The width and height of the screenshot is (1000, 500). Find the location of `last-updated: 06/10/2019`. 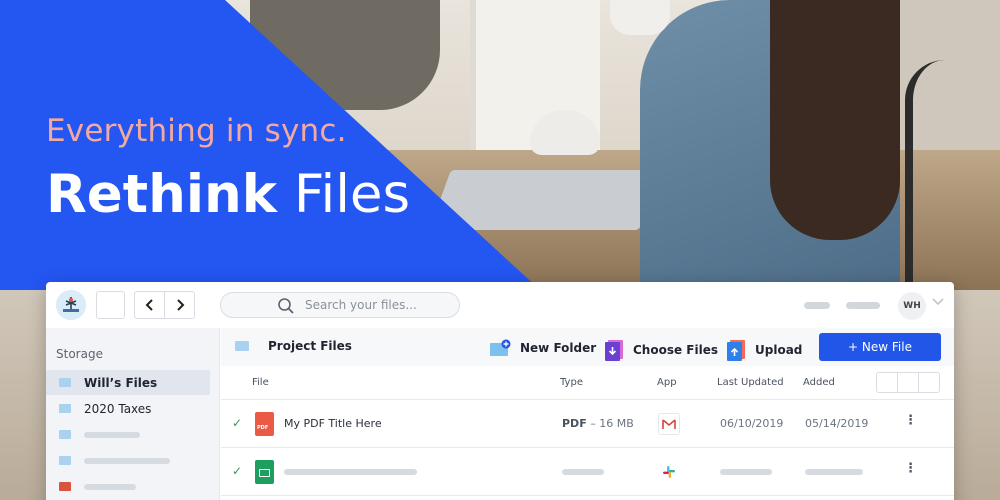

last-updated: 06/10/2019 is located at coordinates (752, 423).